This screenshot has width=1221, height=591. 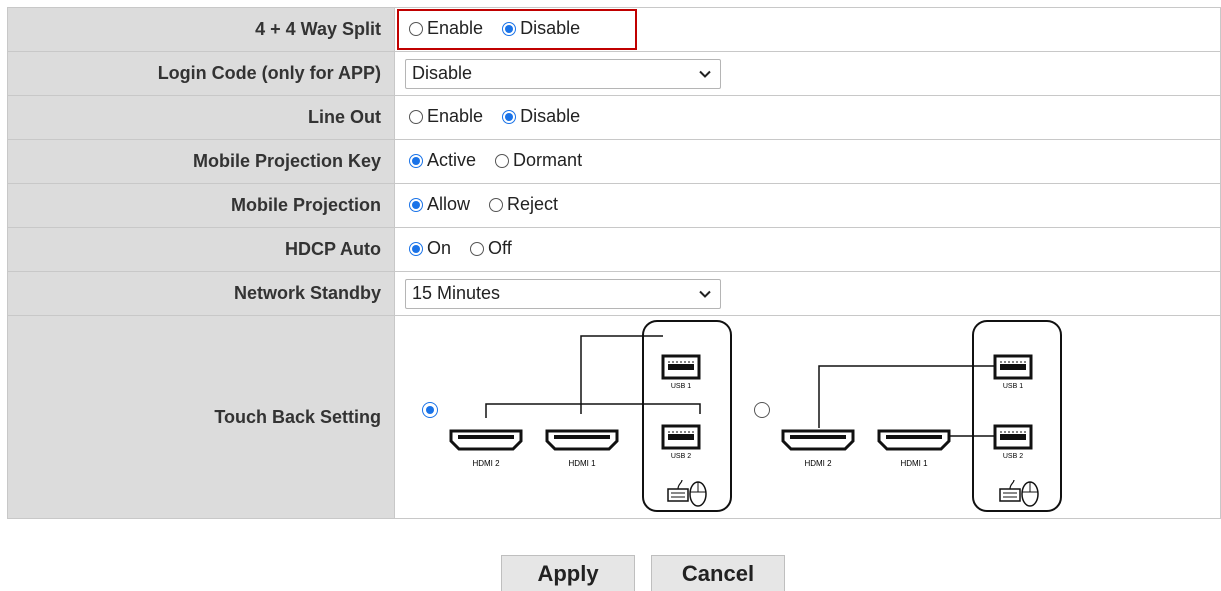 I want to click on row-label: Mobile Projection, so click(x=201, y=205).